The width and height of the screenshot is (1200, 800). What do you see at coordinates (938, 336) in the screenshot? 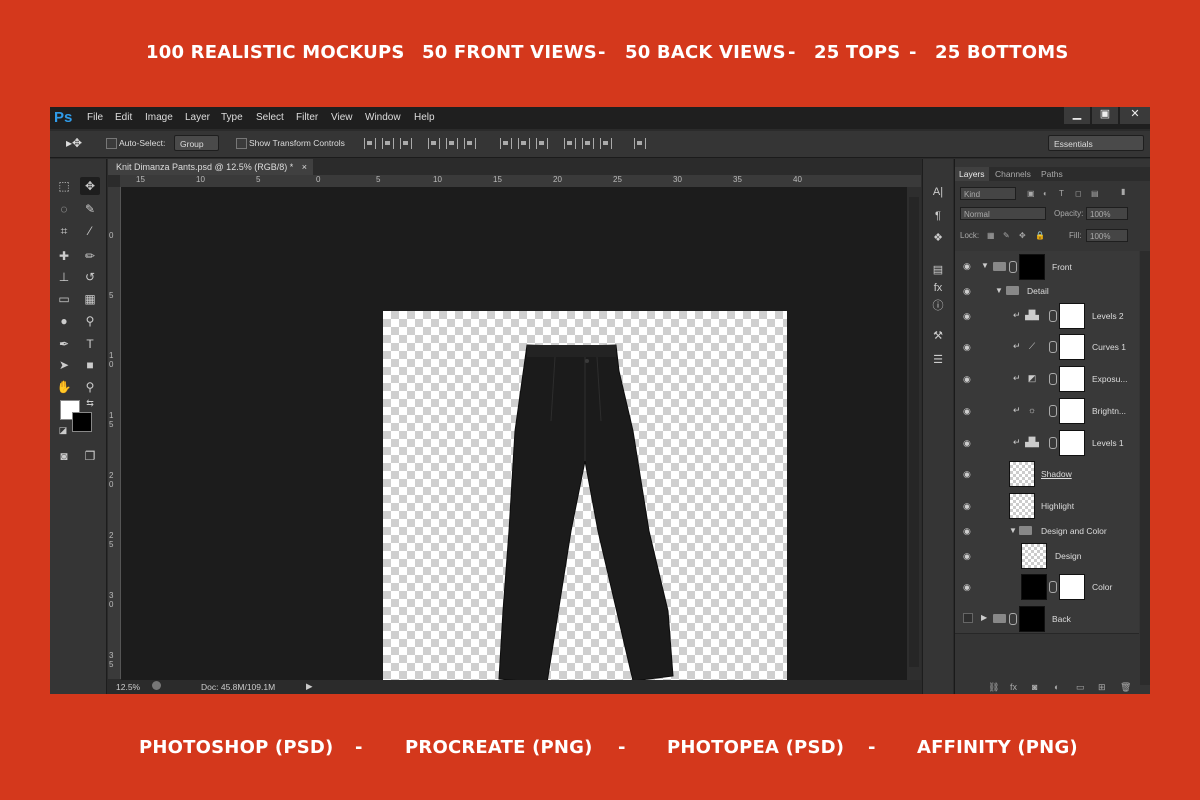
I see `tool-presets-icon: ⚒` at bounding box center [938, 336].